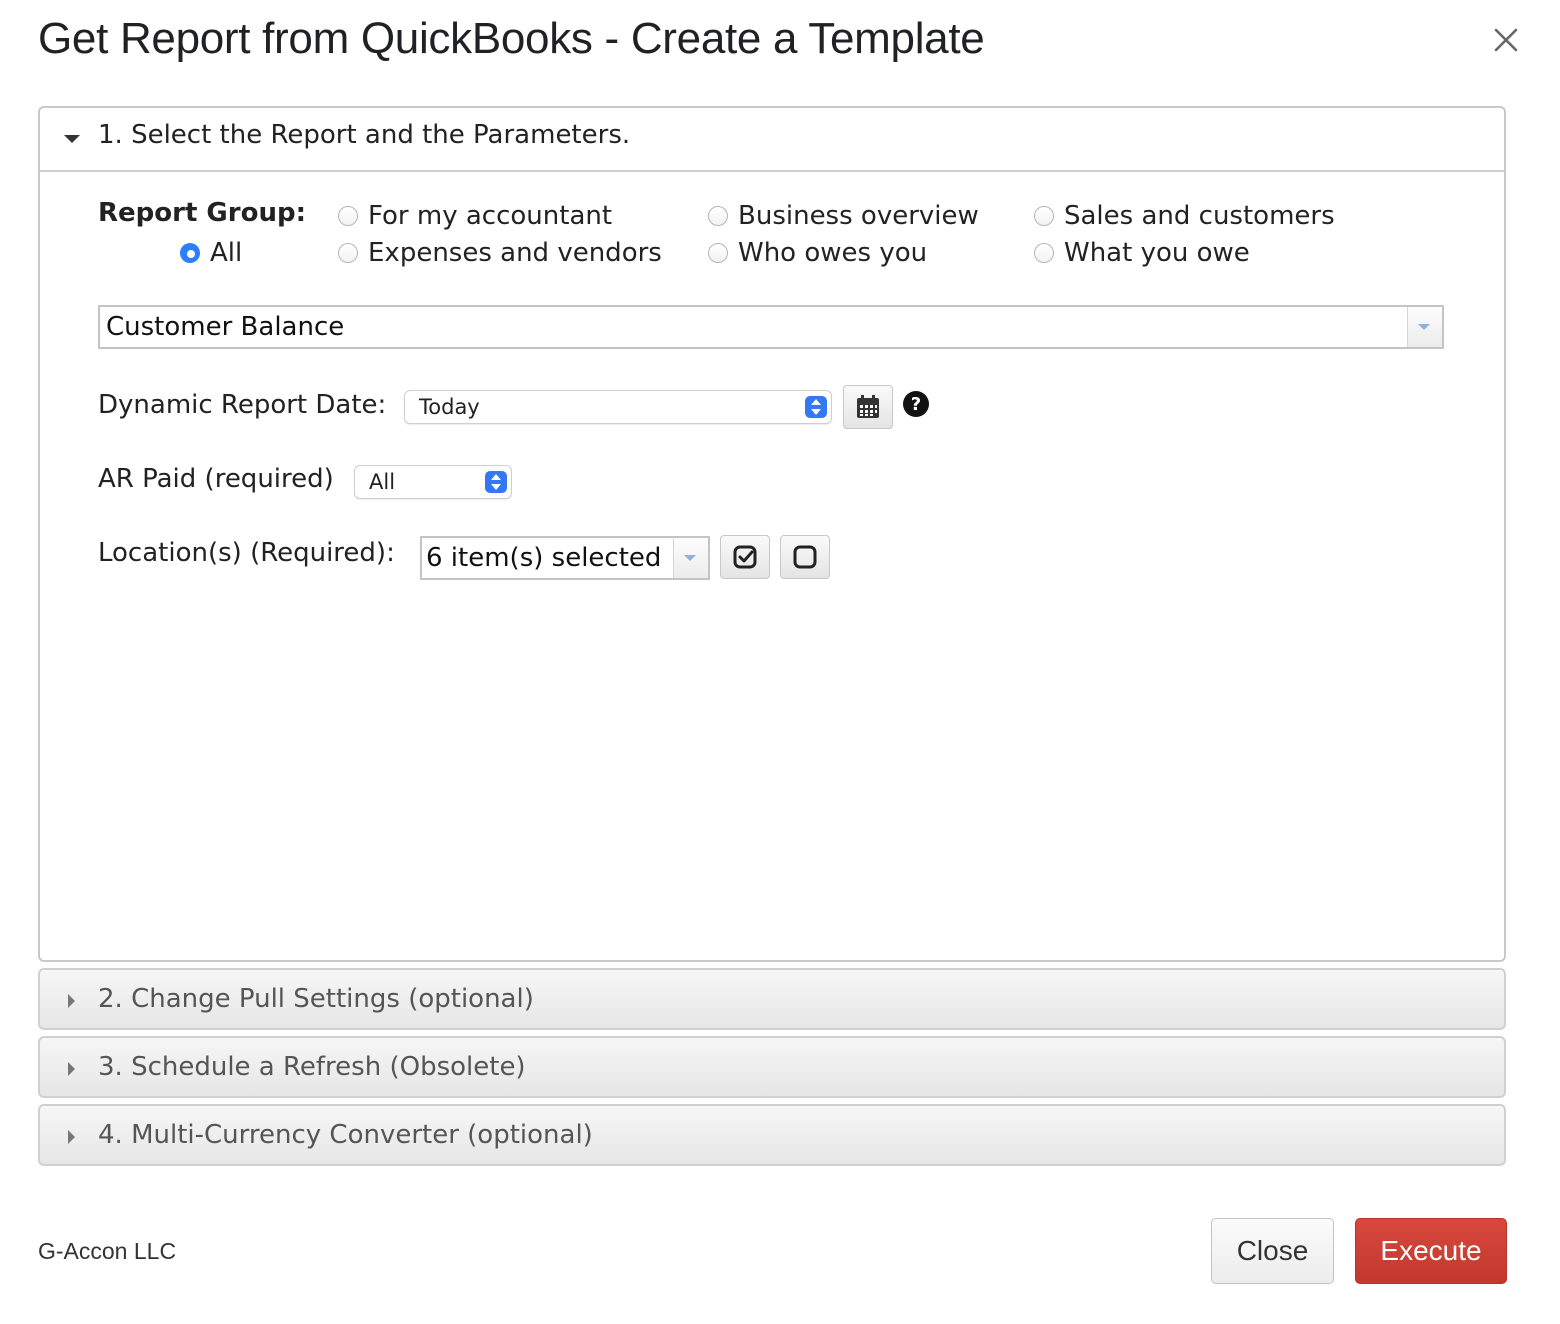 This screenshot has width=1560, height=1324. I want to click on execute-button: Execute, so click(1431, 1251).